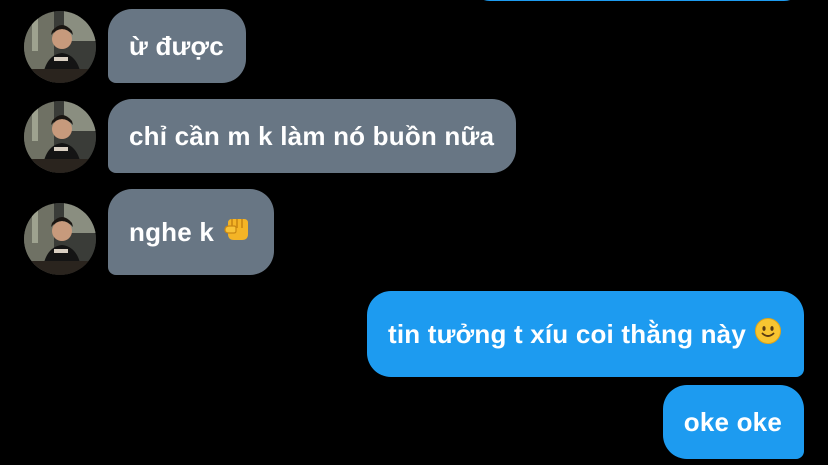 Image resolution: width=828 pixels, height=465 pixels. I want to click on incoming-message-bubble: ừ được, so click(177, 46).